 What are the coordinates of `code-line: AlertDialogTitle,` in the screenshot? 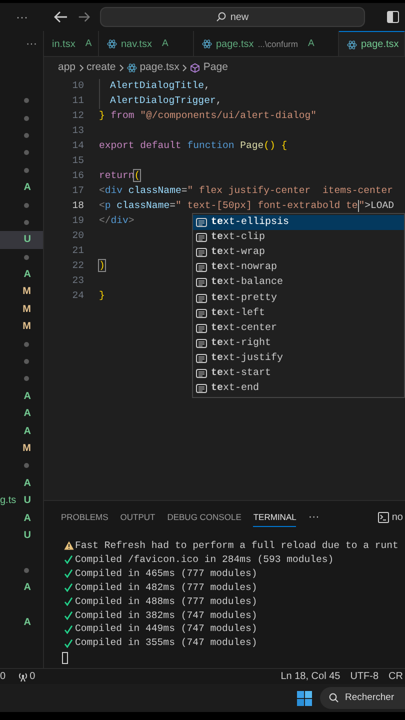 It's located at (160, 86).